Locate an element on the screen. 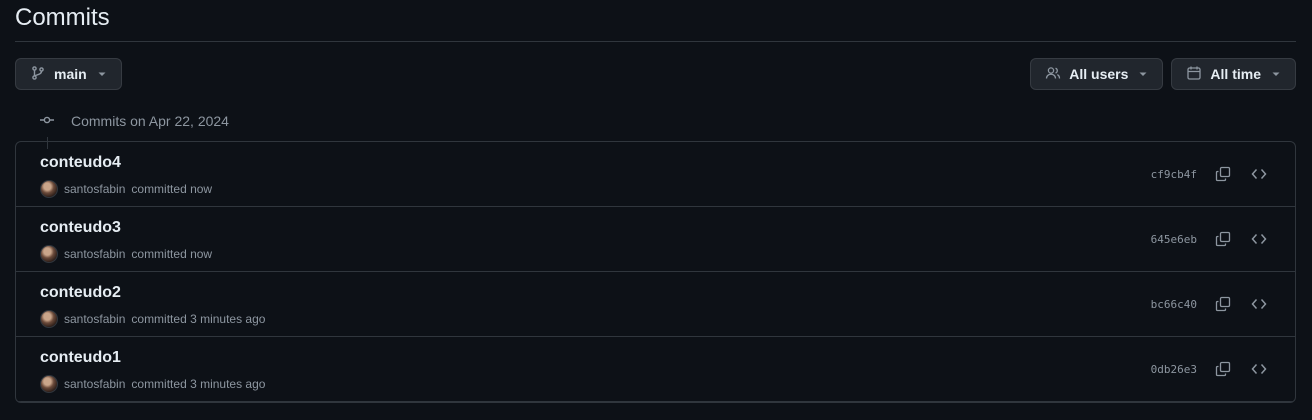  commit-group-date: Commits on Apr 22, 2024 is located at coordinates (150, 121).